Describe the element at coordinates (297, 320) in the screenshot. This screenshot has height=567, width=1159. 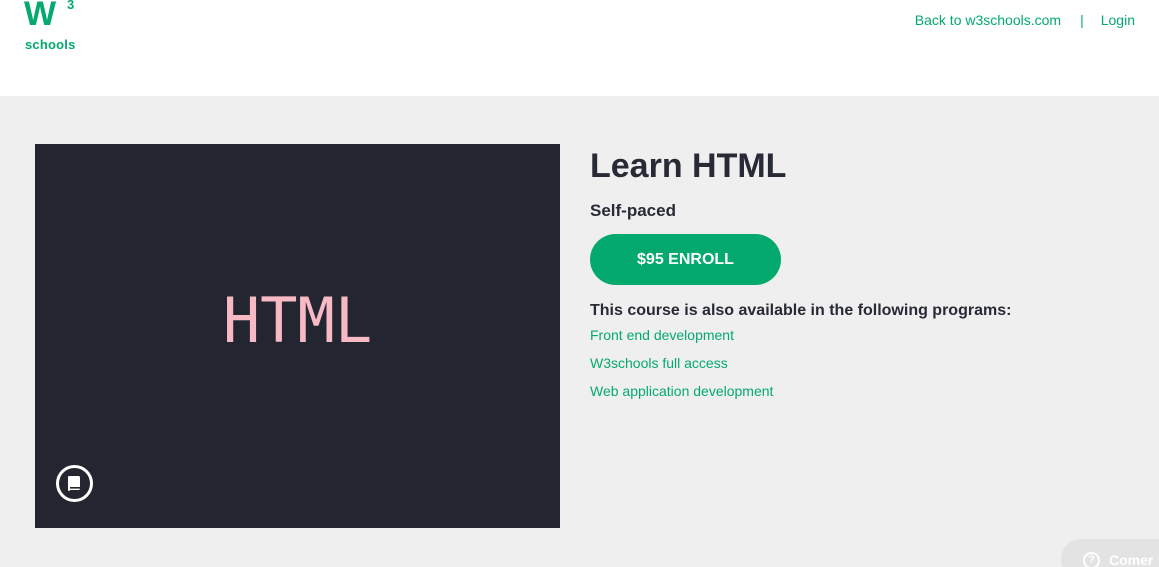
I see `course-image-text: HTML` at that location.